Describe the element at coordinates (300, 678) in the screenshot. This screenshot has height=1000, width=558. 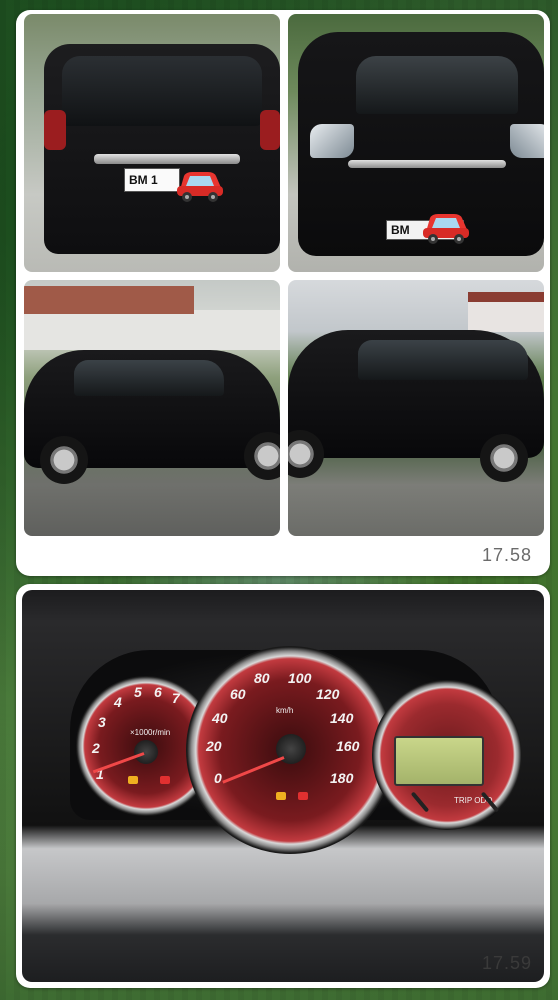
I see `speed-tick: 100` at that location.